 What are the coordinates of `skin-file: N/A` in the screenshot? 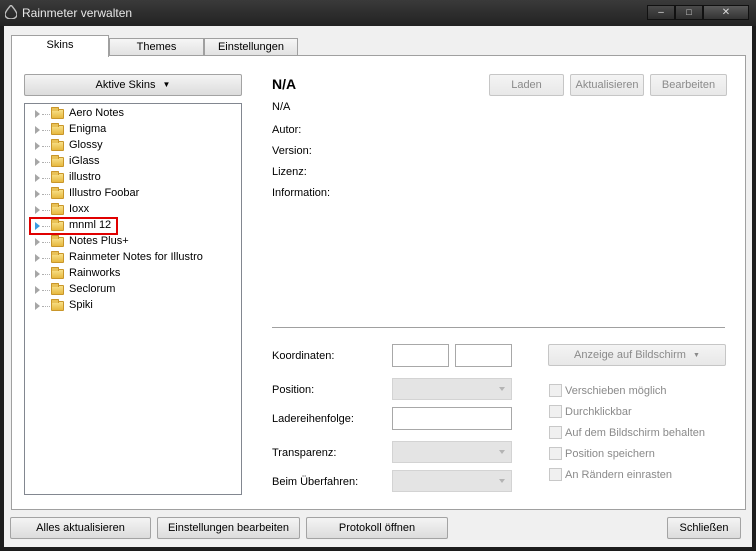 It's located at (281, 107).